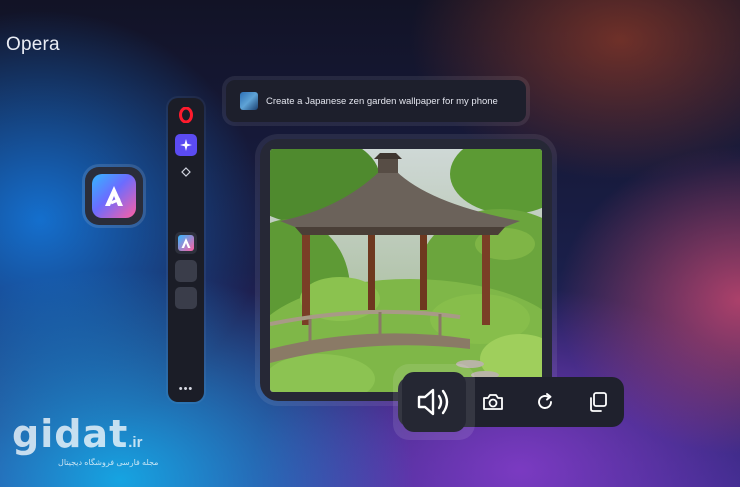 This screenshot has height=487, width=740. What do you see at coordinates (186, 389) in the screenshot?
I see `more-icon: •••` at bounding box center [186, 389].